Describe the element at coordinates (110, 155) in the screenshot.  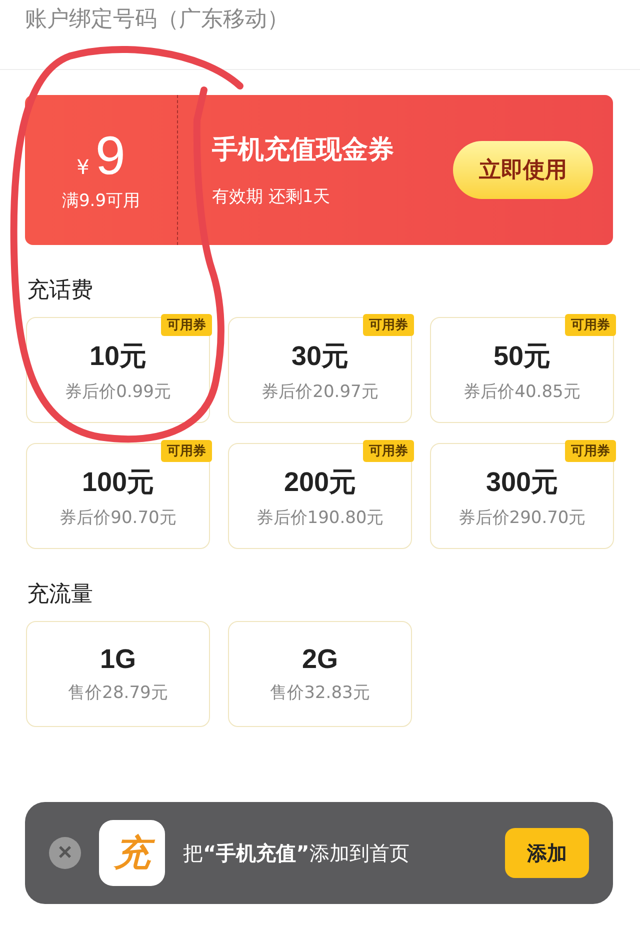
I see `coupon-amount: 9` at that location.